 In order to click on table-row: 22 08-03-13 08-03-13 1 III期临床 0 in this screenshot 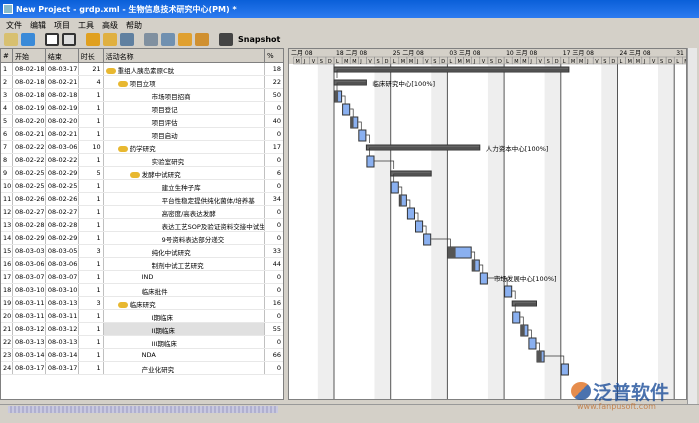, I will do `click(142, 342)`.